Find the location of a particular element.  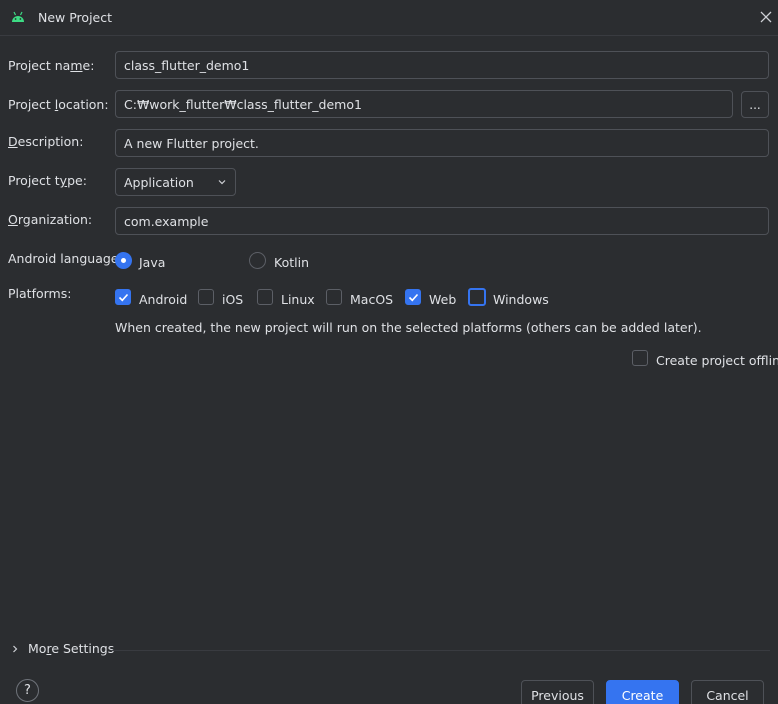

linux-platform-label: Linux is located at coordinates (298, 299).